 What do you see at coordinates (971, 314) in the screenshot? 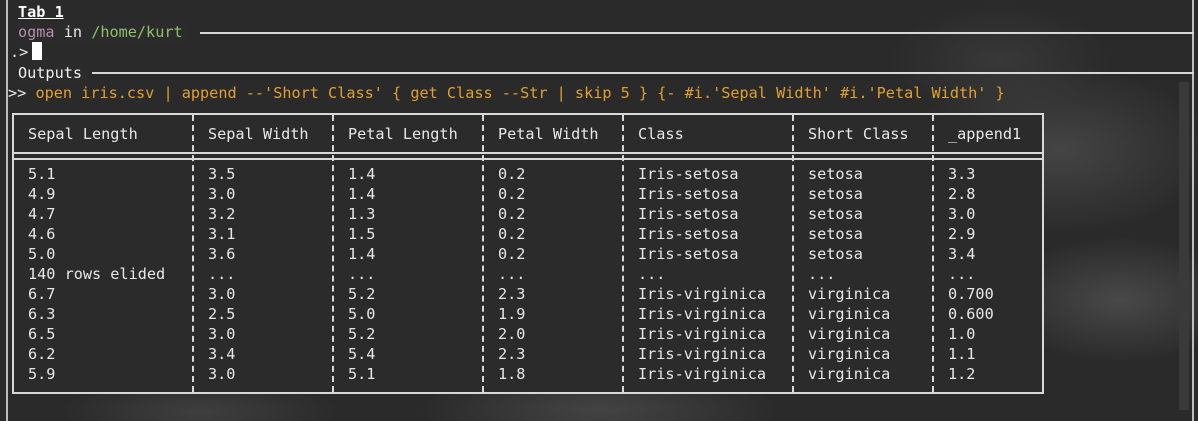
I see `cell-append1: 0.600` at bounding box center [971, 314].